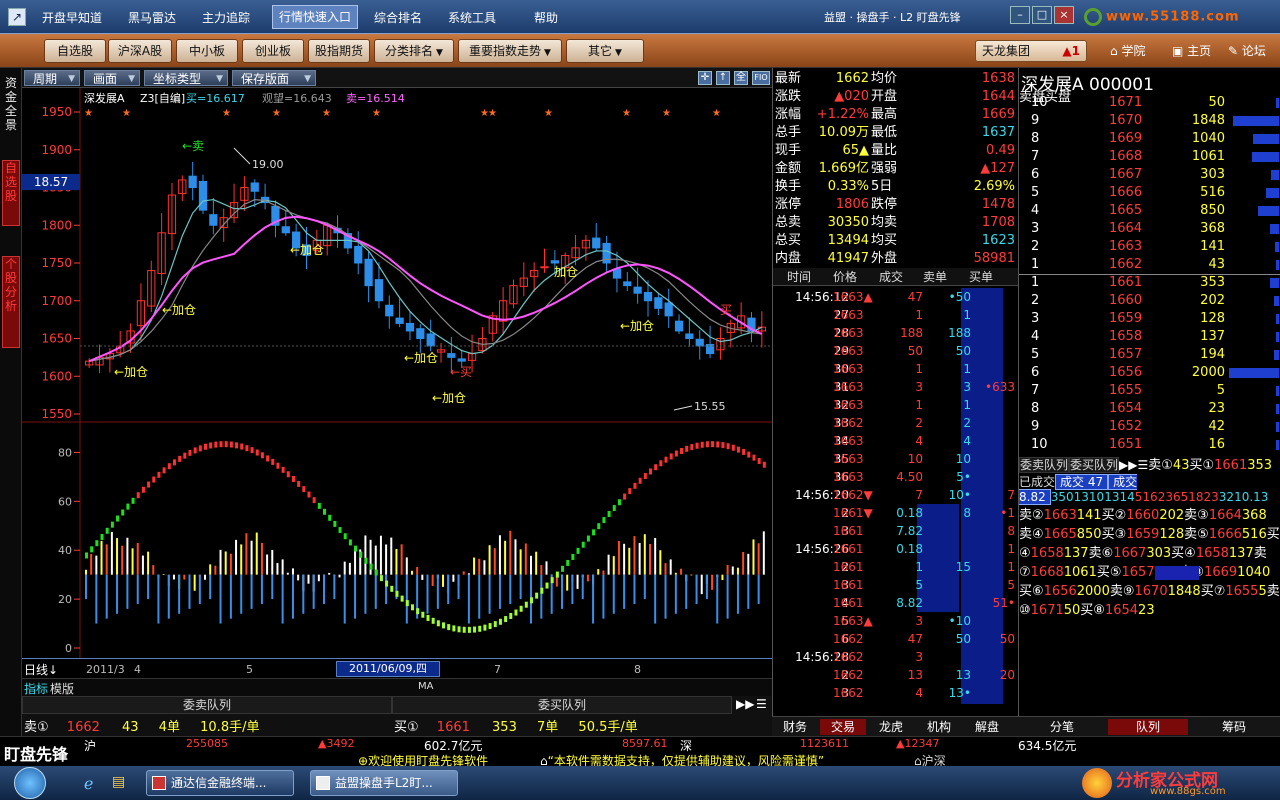 This screenshot has height=800, width=1280. Describe the element at coordinates (1035, 408) in the screenshot. I see `book-level: 8` at that location.